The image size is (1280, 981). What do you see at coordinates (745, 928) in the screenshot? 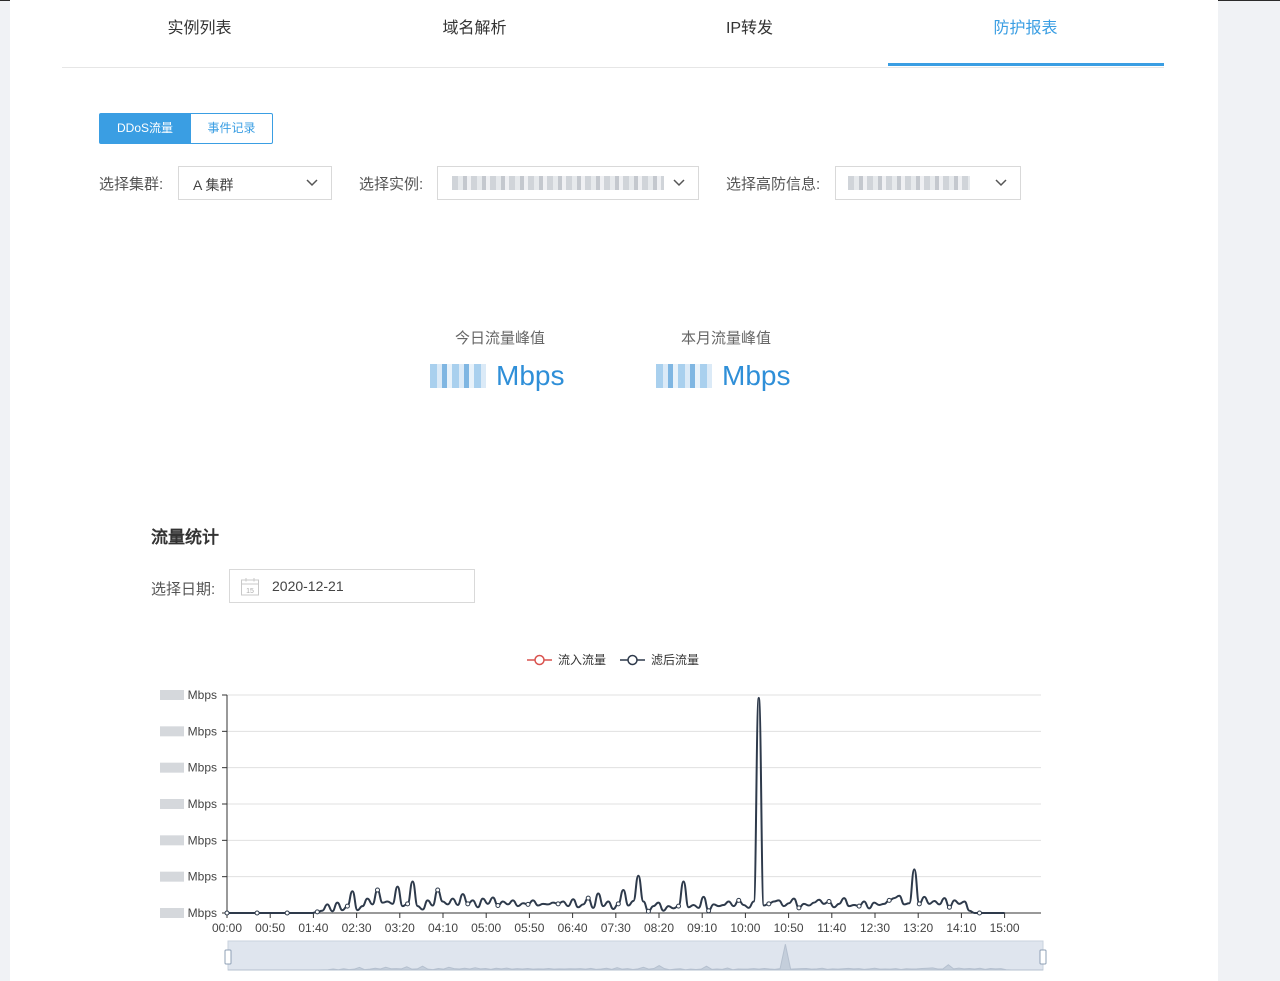
I see `x-tick-label: 10:00` at bounding box center [745, 928].